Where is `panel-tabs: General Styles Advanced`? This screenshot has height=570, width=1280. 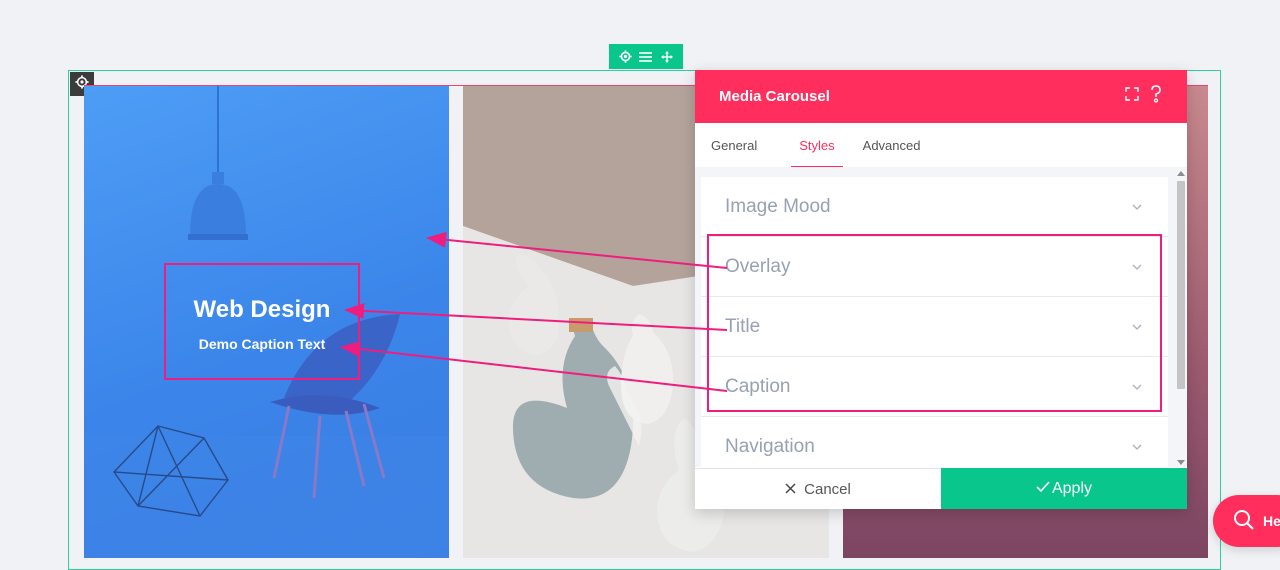 panel-tabs: General Styles Advanced is located at coordinates (941, 145).